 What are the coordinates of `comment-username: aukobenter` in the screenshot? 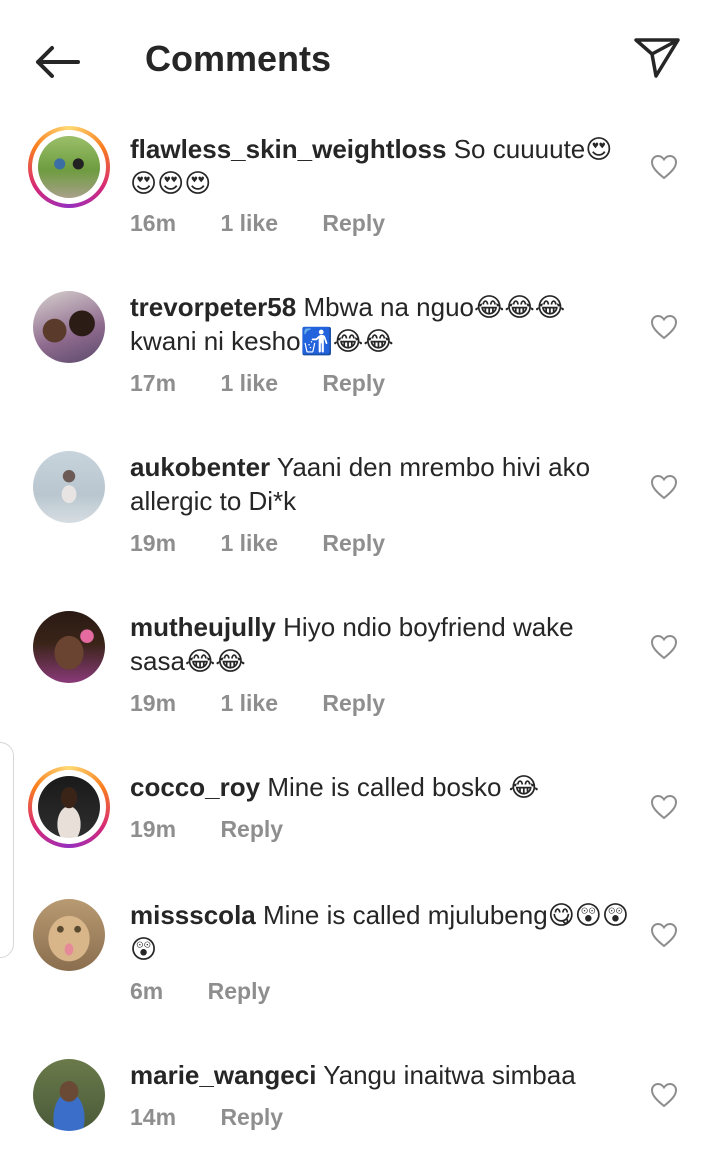 It's located at (200, 467).